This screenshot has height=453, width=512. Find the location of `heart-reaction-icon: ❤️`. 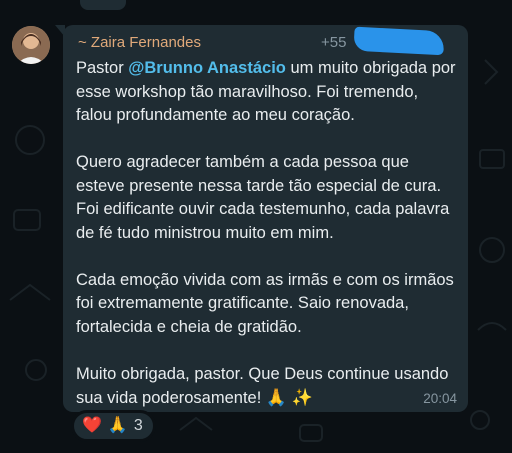

heart-reaction-icon: ❤️ is located at coordinates (92, 425).